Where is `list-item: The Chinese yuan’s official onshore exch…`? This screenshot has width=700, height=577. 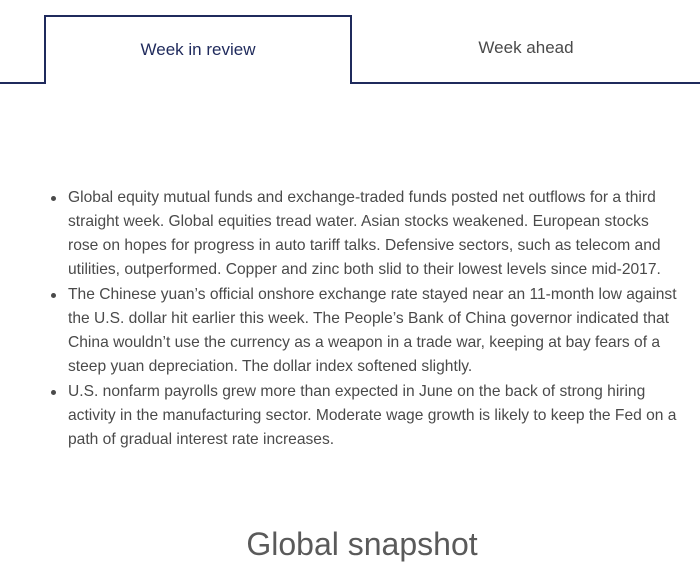 list-item: The Chinese yuan’s official onshore exch… is located at coordinates (366, 331).